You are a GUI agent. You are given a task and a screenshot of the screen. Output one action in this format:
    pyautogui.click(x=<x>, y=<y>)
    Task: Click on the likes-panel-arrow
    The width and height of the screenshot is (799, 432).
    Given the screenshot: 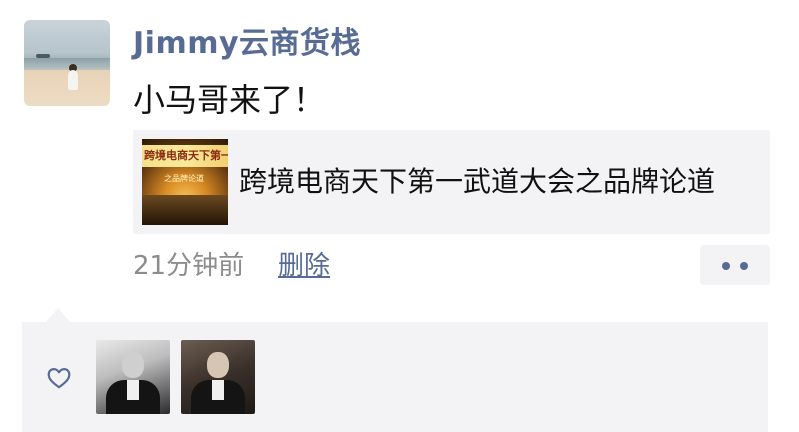 What is the action you would take?
    pyautogui.click(x=58, y=315)
    